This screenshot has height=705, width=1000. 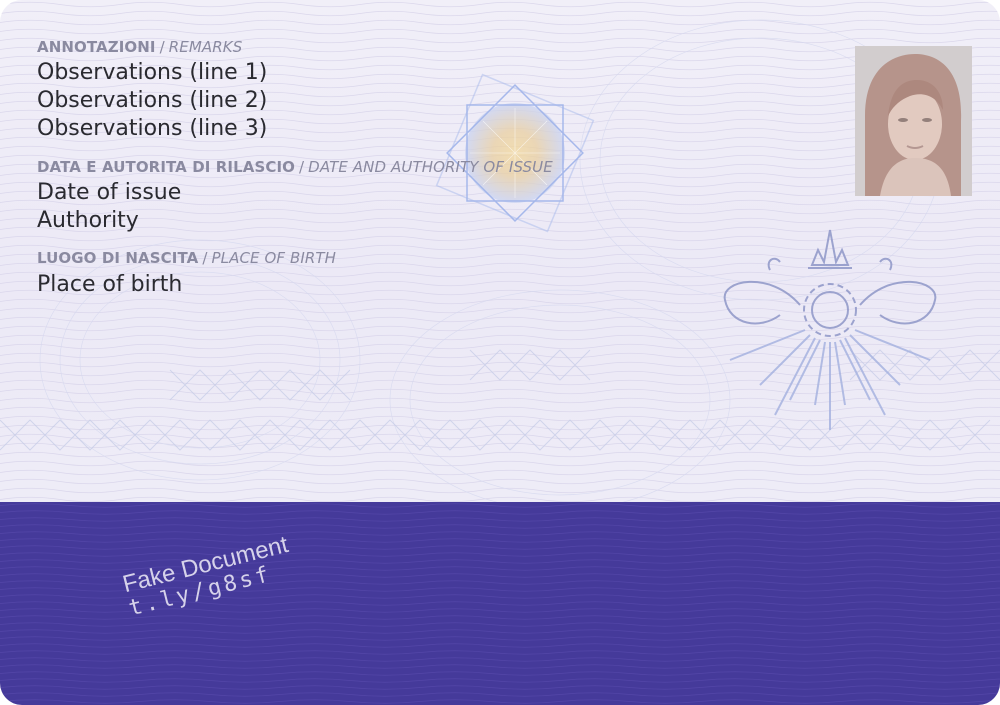 I want to click on remarks-label-it: ANNOTAZIONI, so click(x=96, y=47).